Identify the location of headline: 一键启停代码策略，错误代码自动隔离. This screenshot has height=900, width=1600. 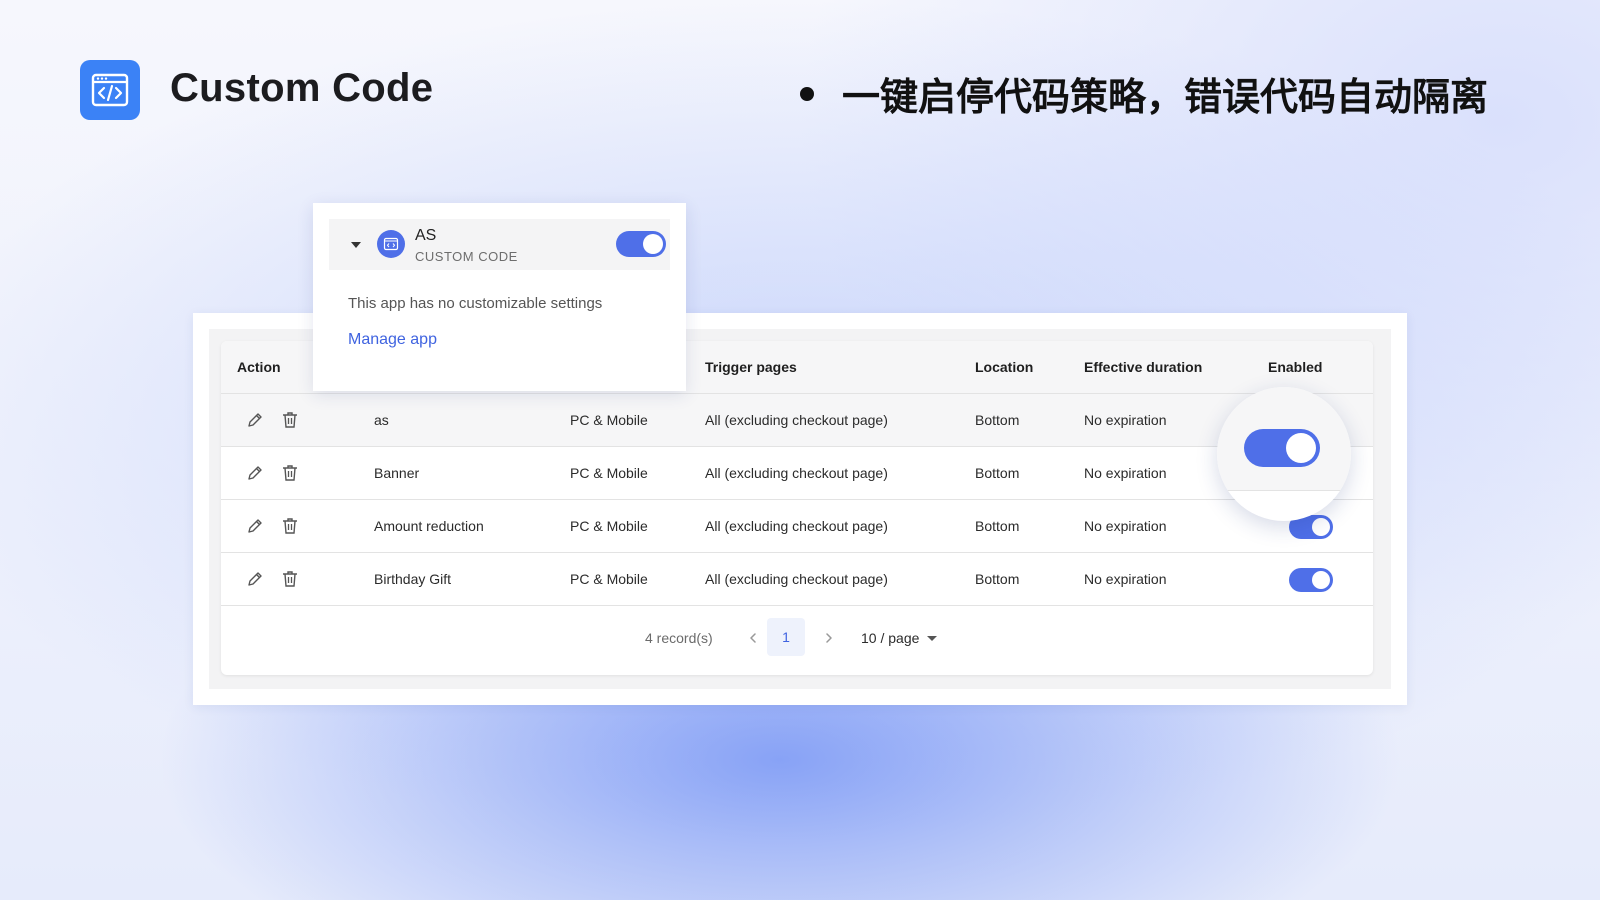
(1144, 93).